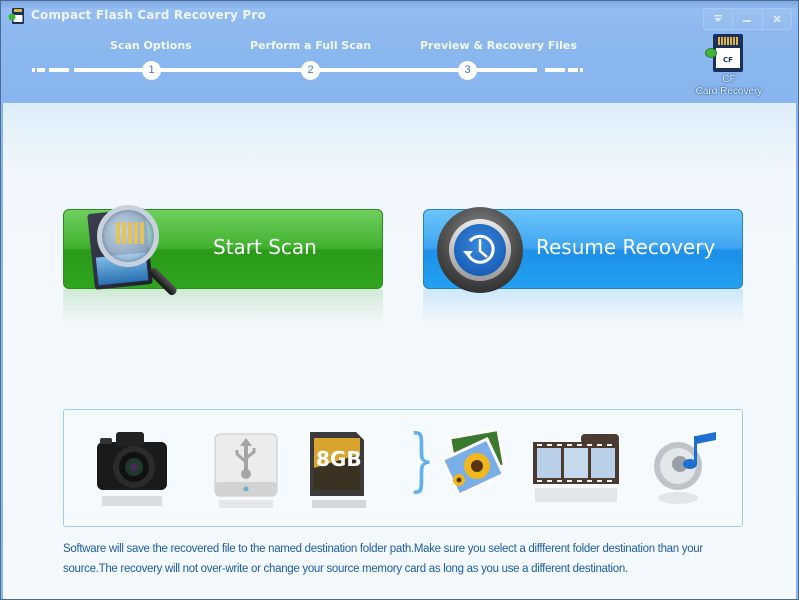  What do you see at coordinates (310, 70) in the screenshot?
I see `step-marker-2: 2` at bounding box center [310, 70].